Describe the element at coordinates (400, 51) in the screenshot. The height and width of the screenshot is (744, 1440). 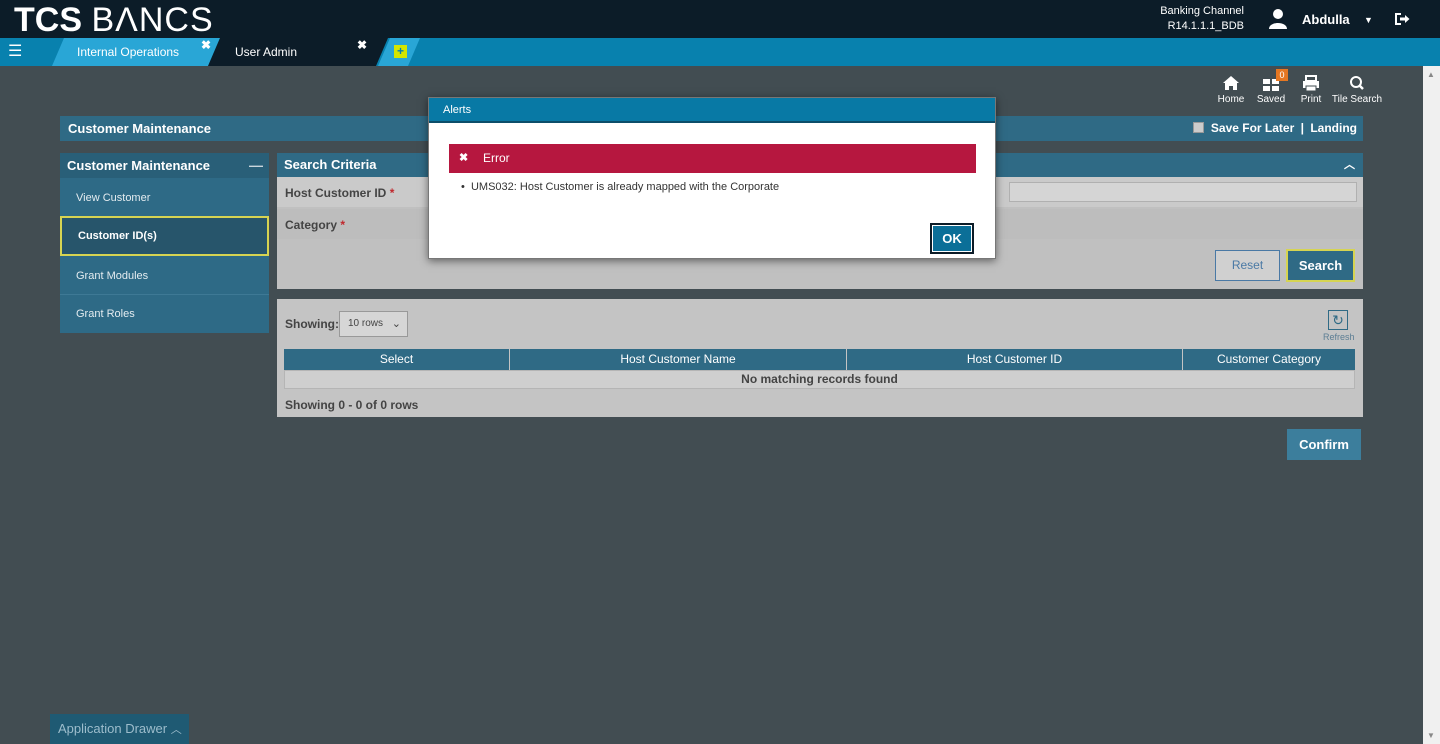
I see `plus-icon: +` at that location.